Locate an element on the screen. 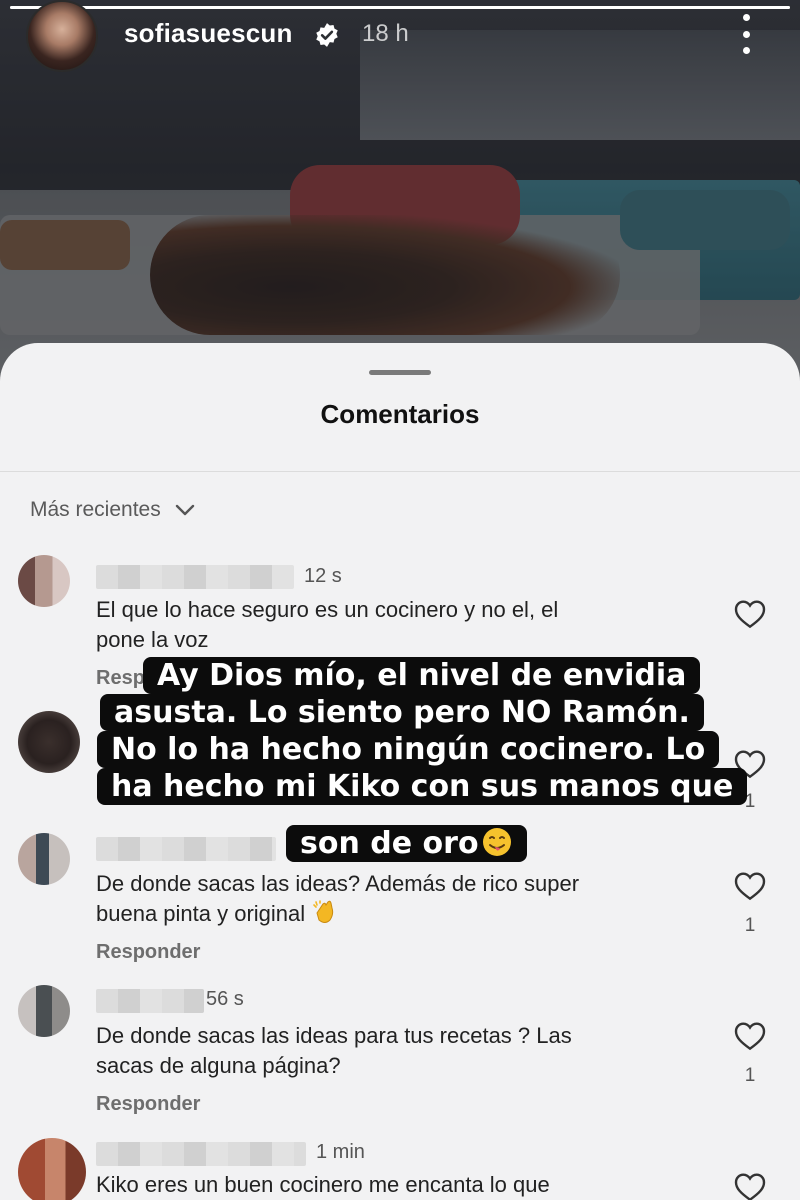 This screenshot has width=800, height=1200. sort-dropdown: Más recientes is located at coordinates (112, 510).